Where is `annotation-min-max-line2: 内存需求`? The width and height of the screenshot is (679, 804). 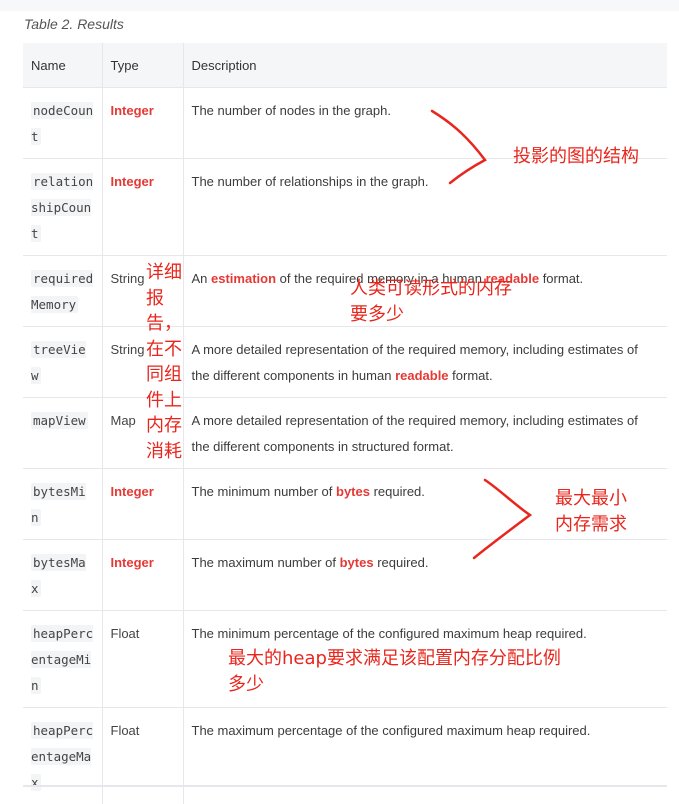
annotation-min-max-line2: 内存需求 is located at coordinates (591, 525).